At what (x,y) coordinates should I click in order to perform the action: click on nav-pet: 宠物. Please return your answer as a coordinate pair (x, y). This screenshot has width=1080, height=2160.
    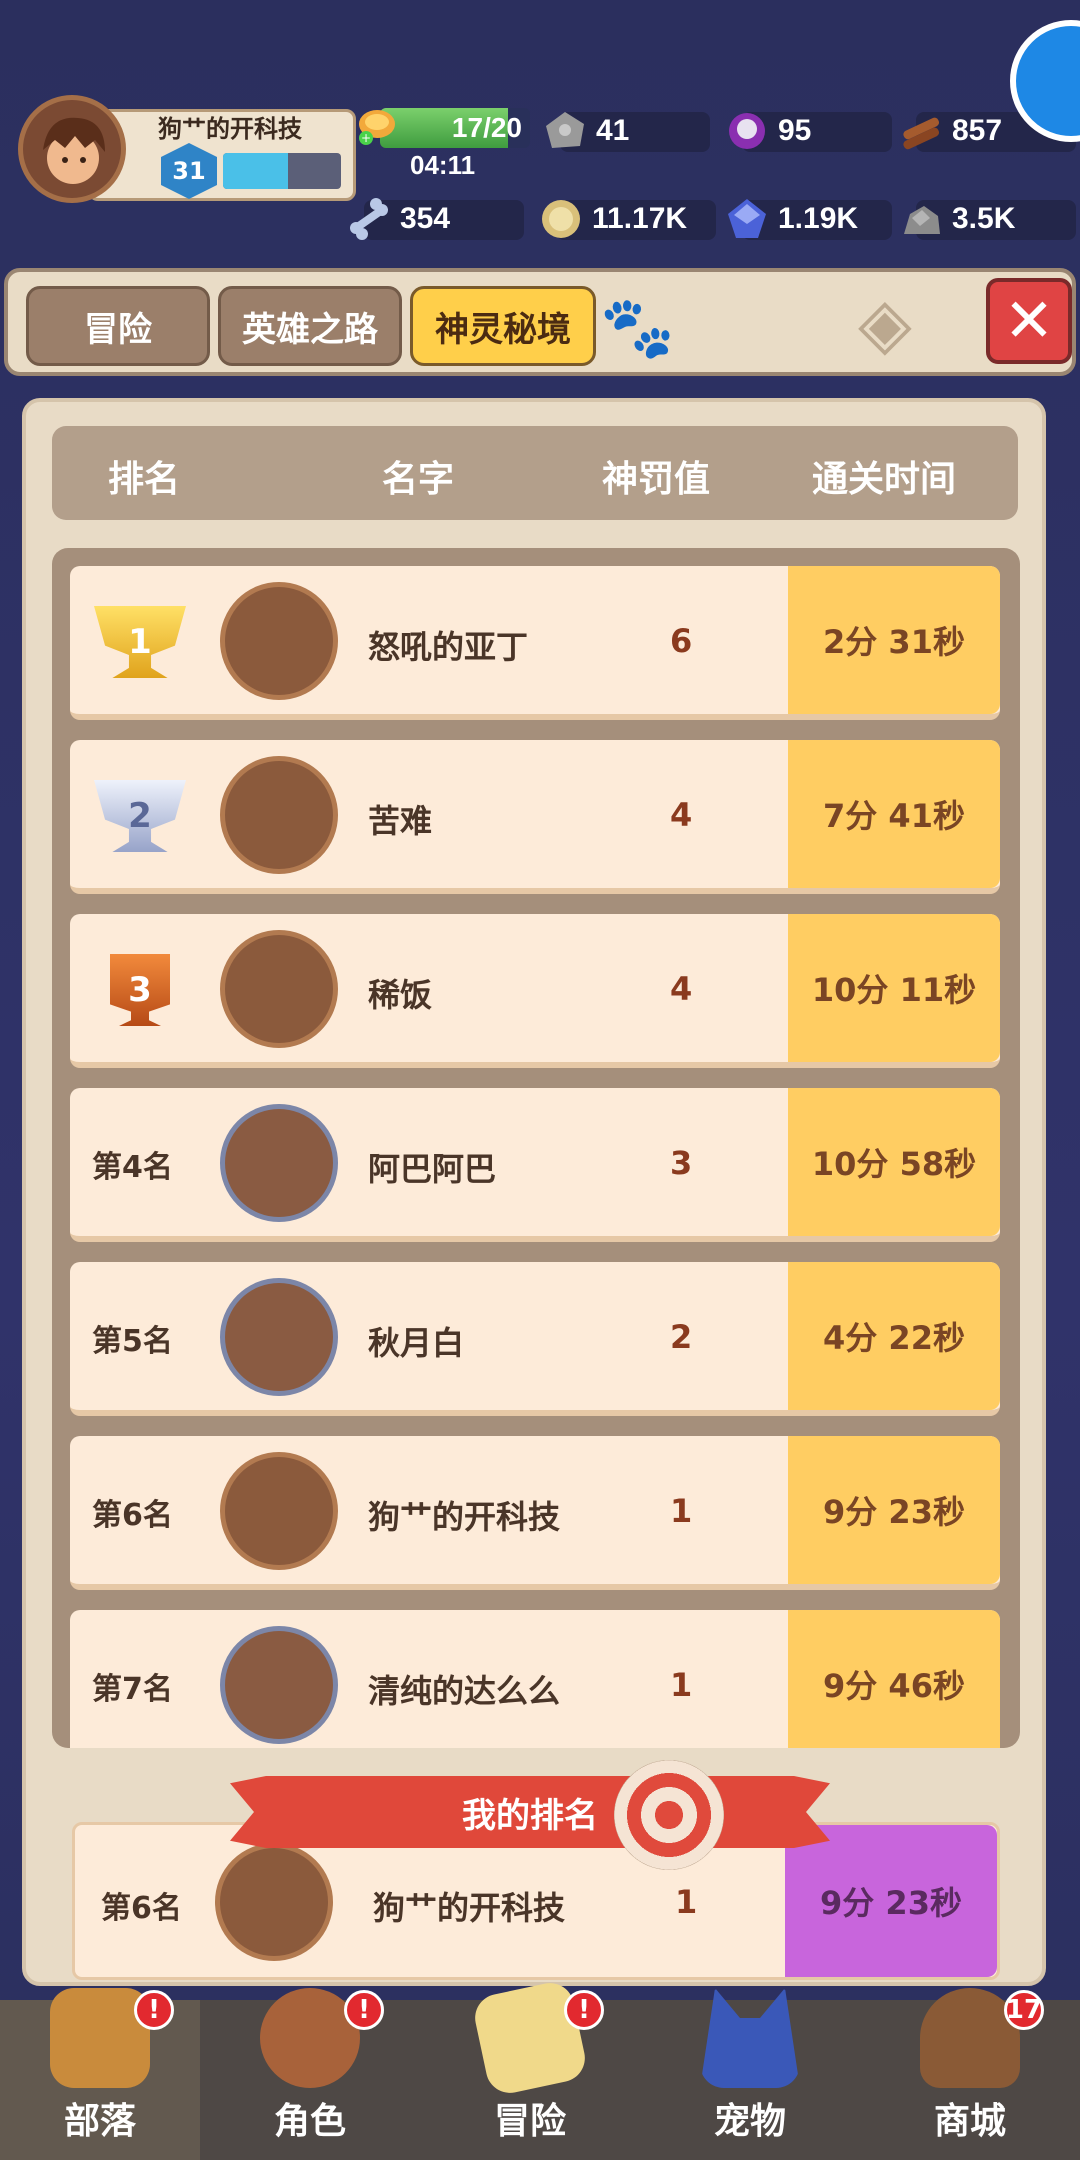
    Looking at the image, I should click on (750, 2074).